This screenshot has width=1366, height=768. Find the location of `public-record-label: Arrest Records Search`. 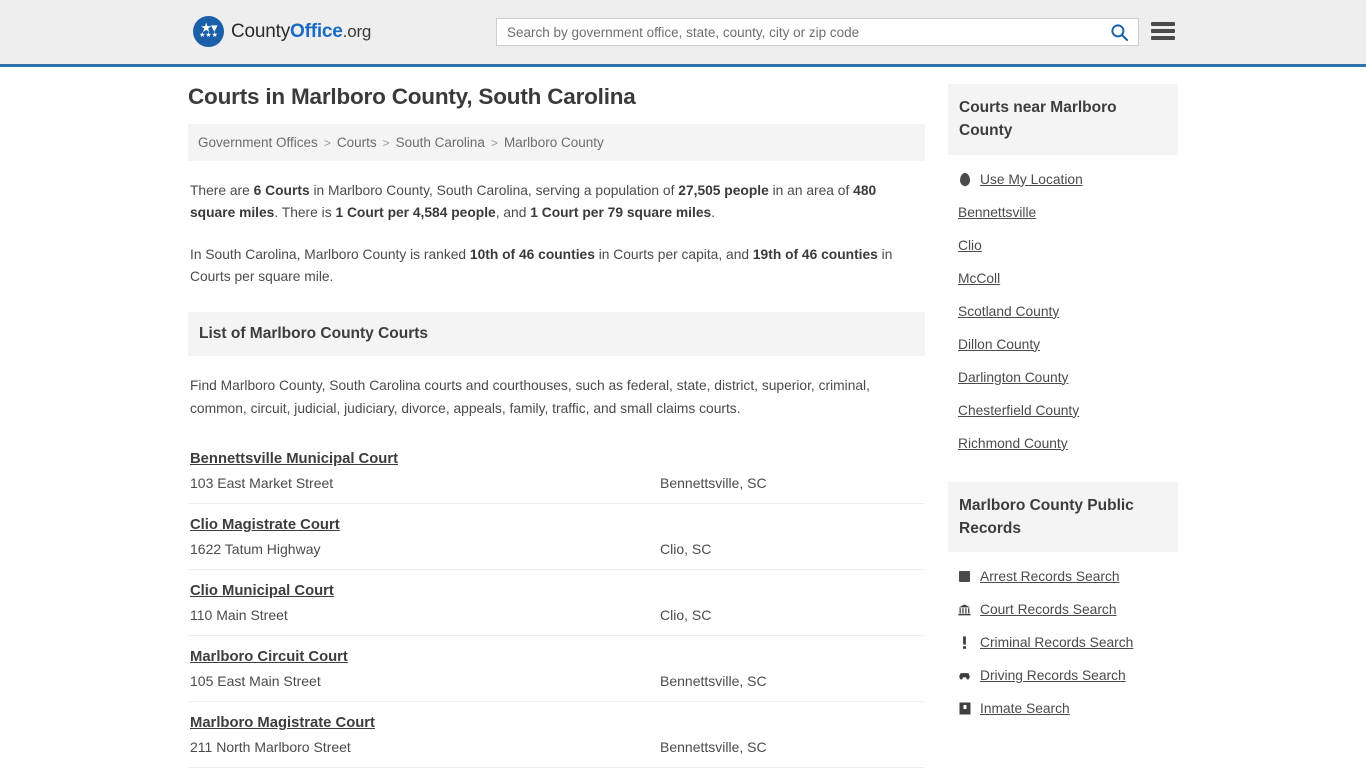

public-record-label: Arrest Records Search is located at coordinates (1050, 576).